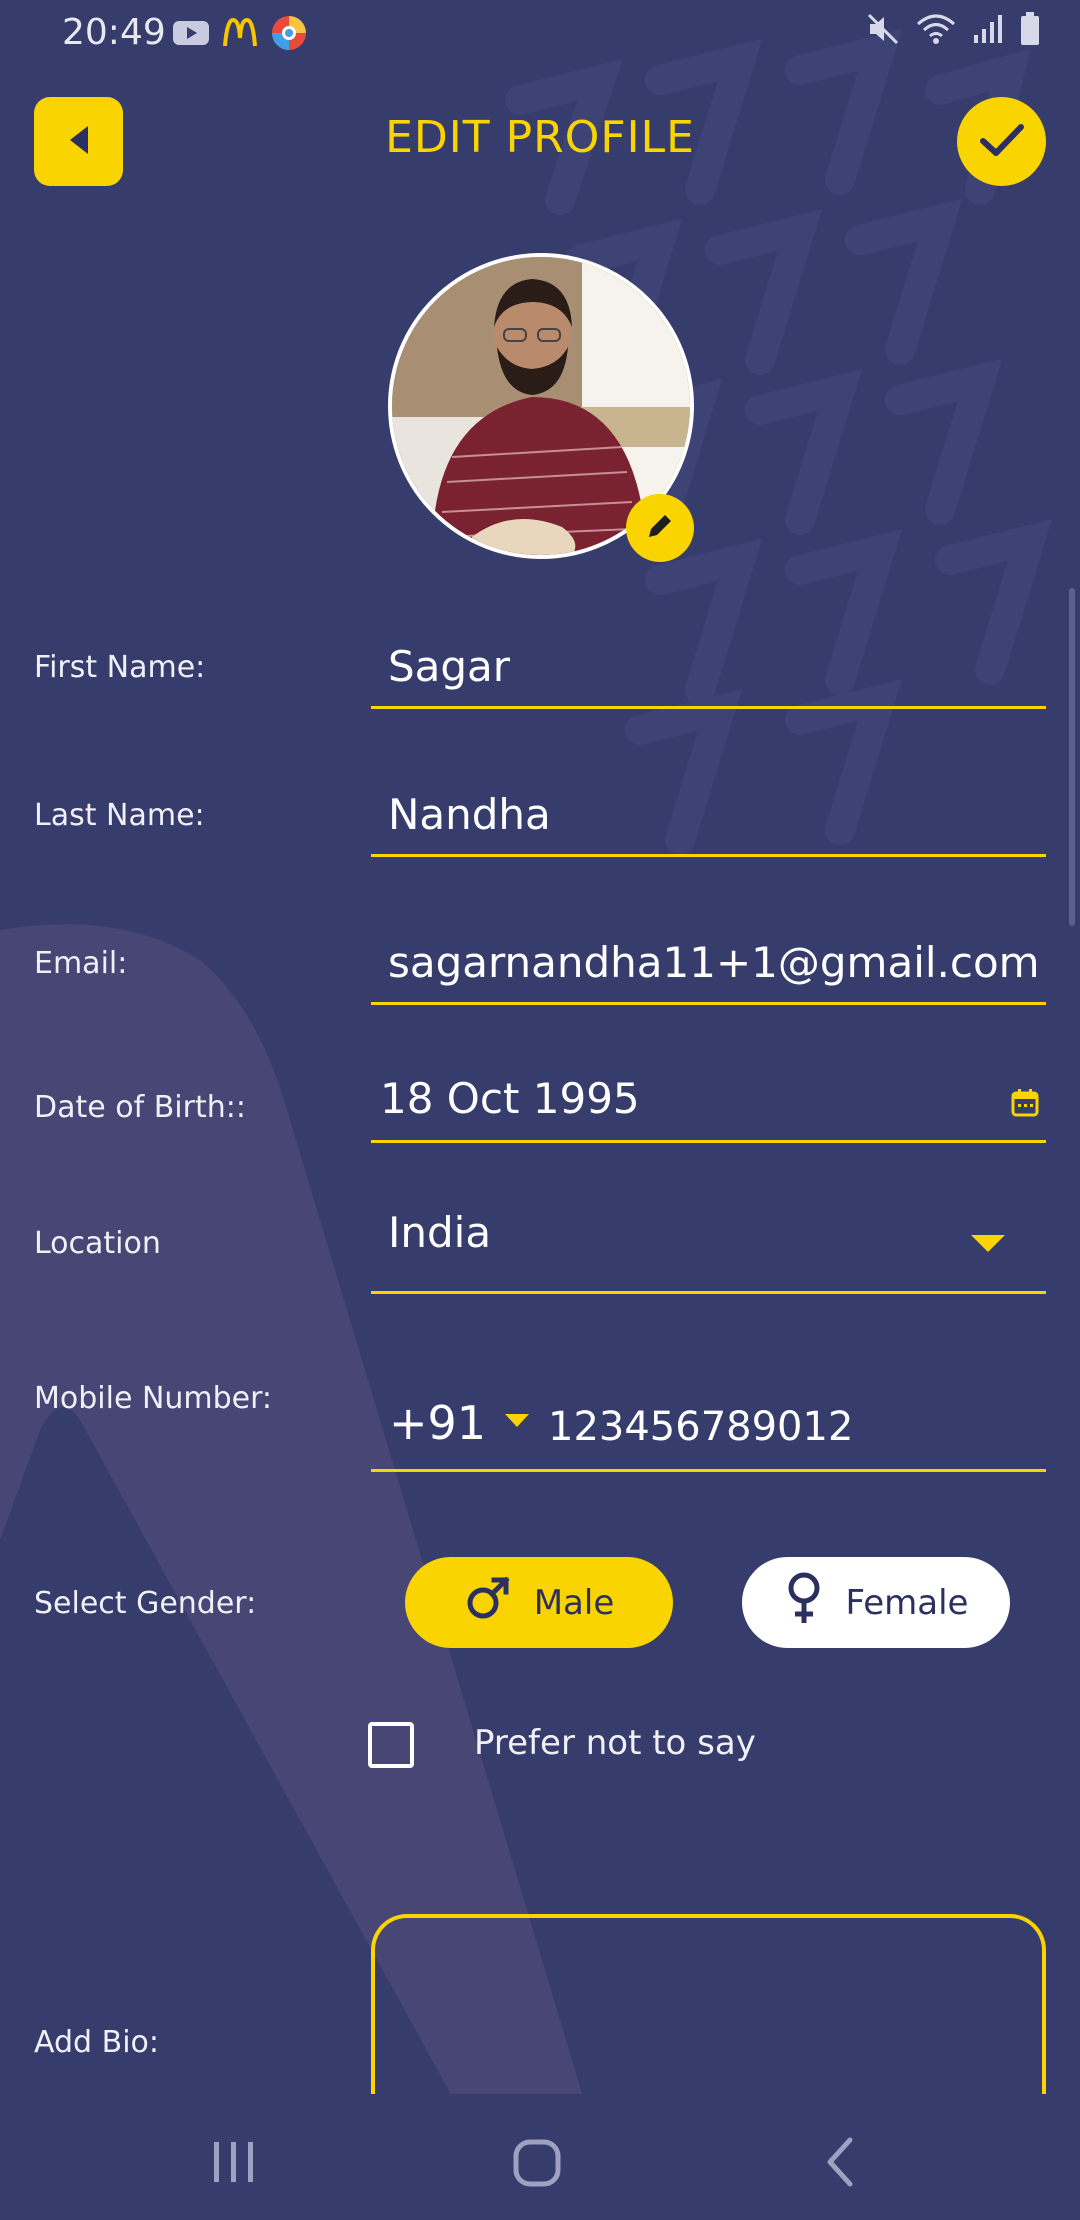 The image size is (1080, 2220). What do you see at coordinates (391, 1745) in the screenshot?
I see `prefer-not-checkbox` at bounding box center [391, 1745].